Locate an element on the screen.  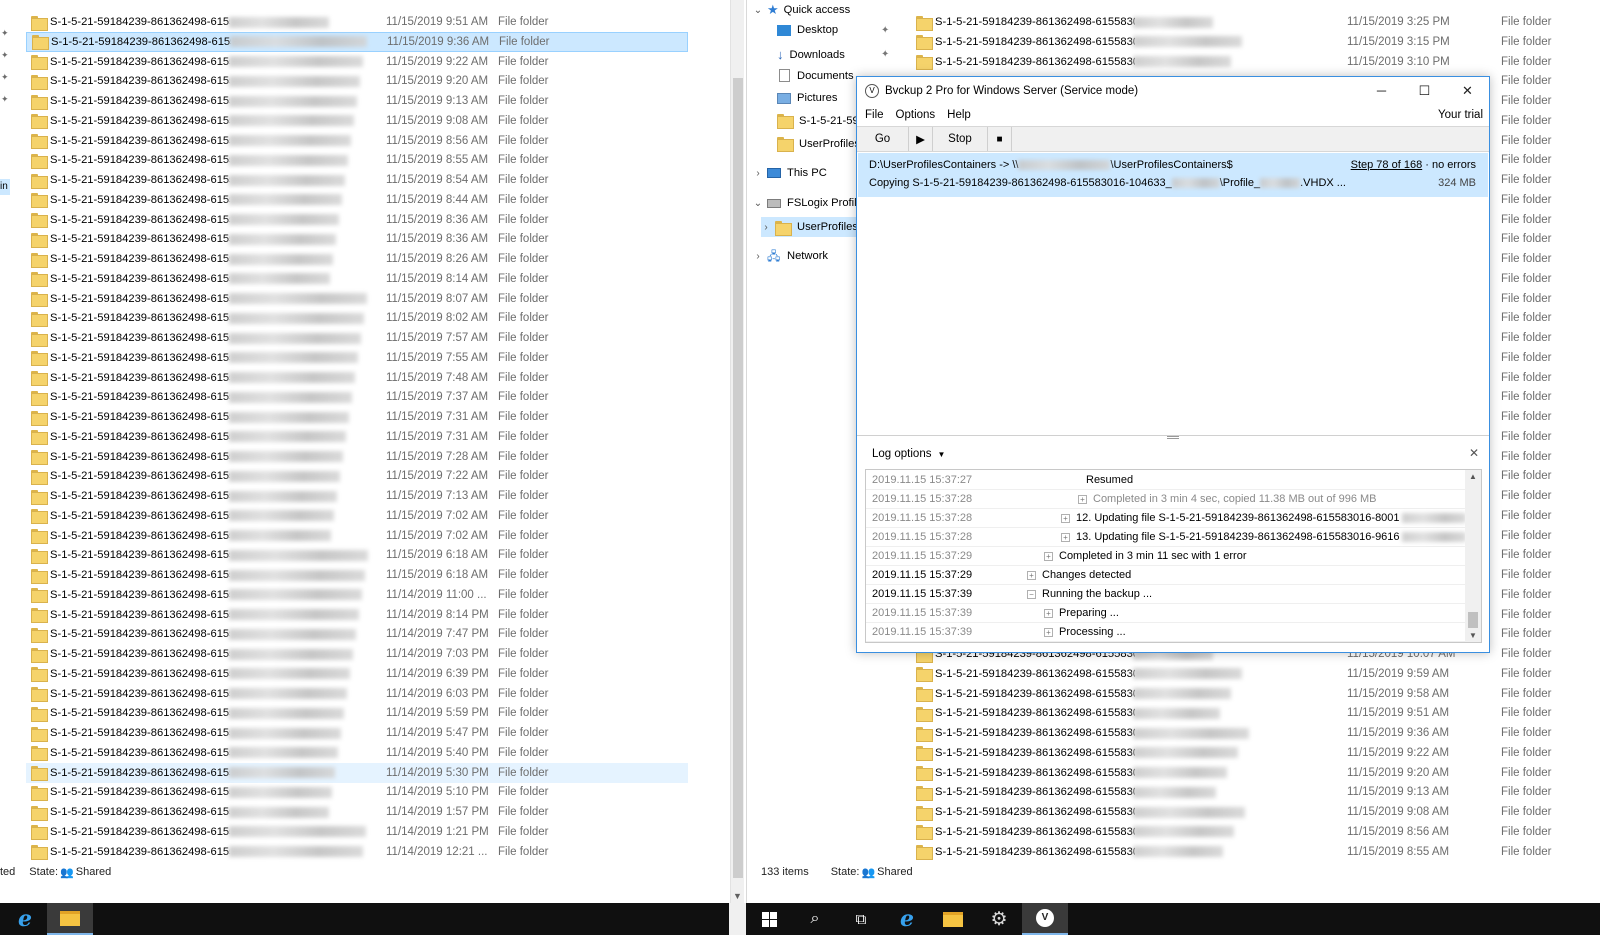
menu-help: Help is located at coordinates (959, 115).